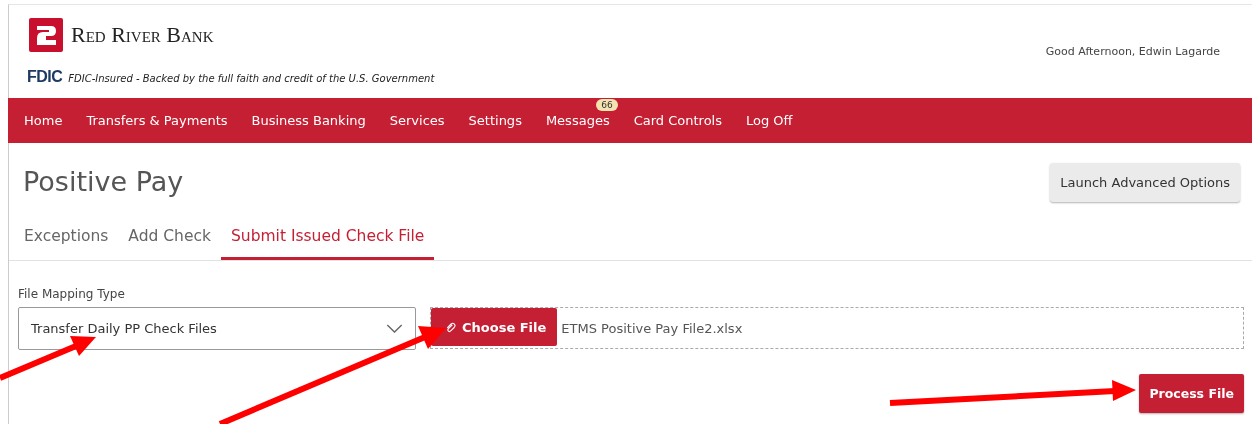  I want to click on nav-link: Messages, so click(577, 120).